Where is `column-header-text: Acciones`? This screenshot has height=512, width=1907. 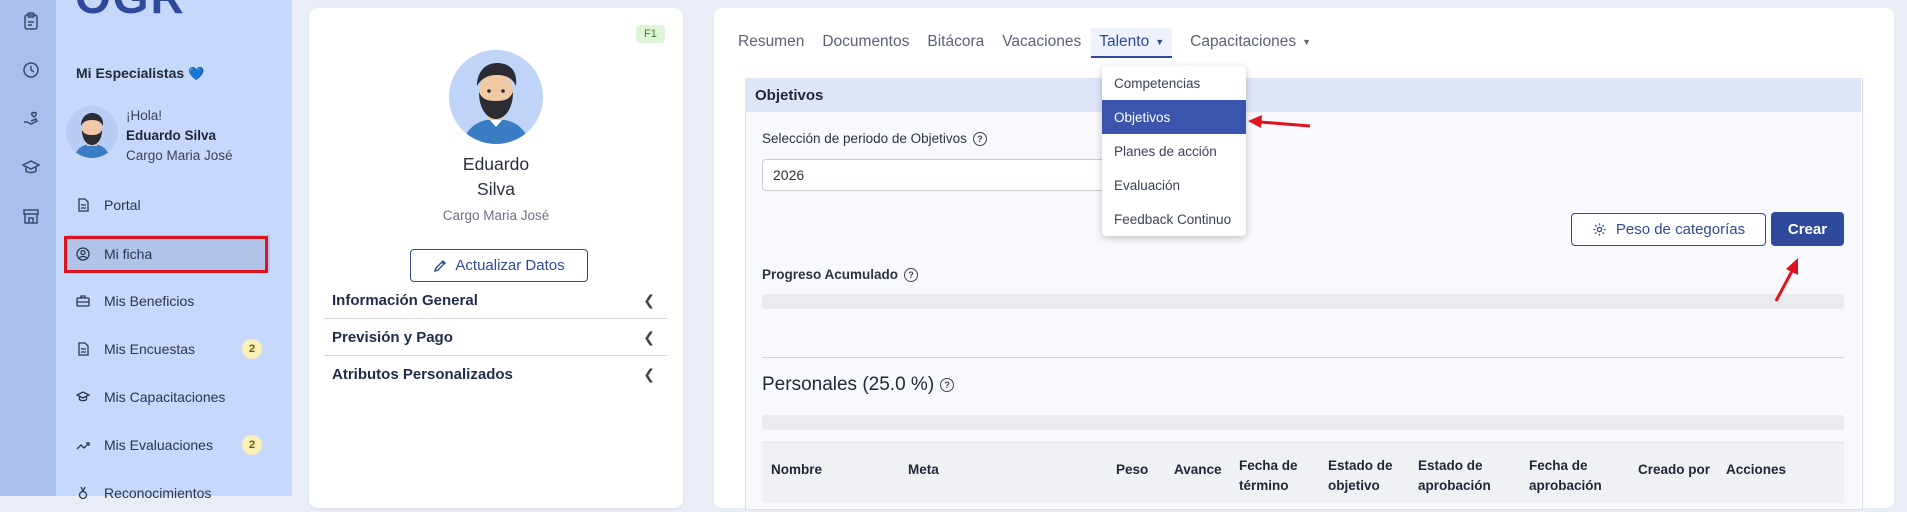
column-header-text: Acciones is located at coordinates (1756, 469).